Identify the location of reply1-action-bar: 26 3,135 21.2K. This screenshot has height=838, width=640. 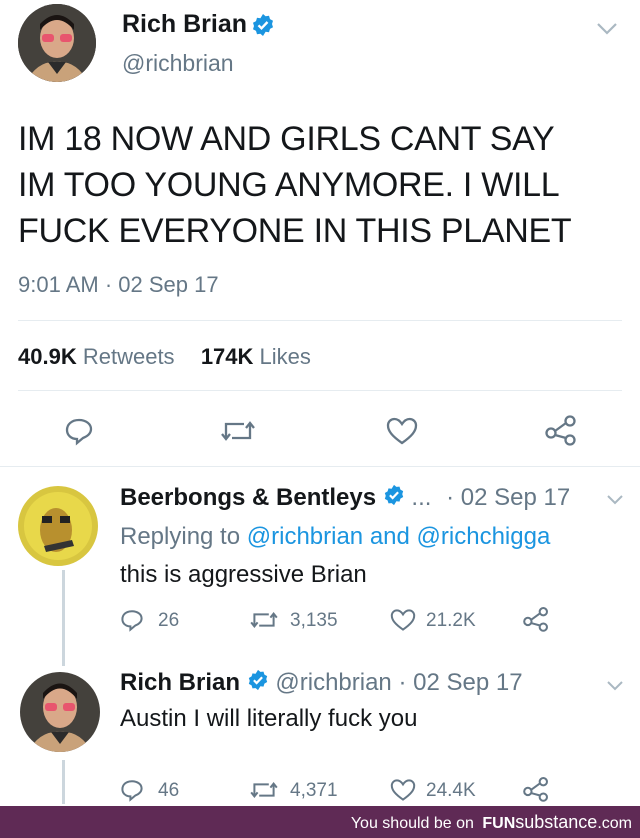
(340, 621).